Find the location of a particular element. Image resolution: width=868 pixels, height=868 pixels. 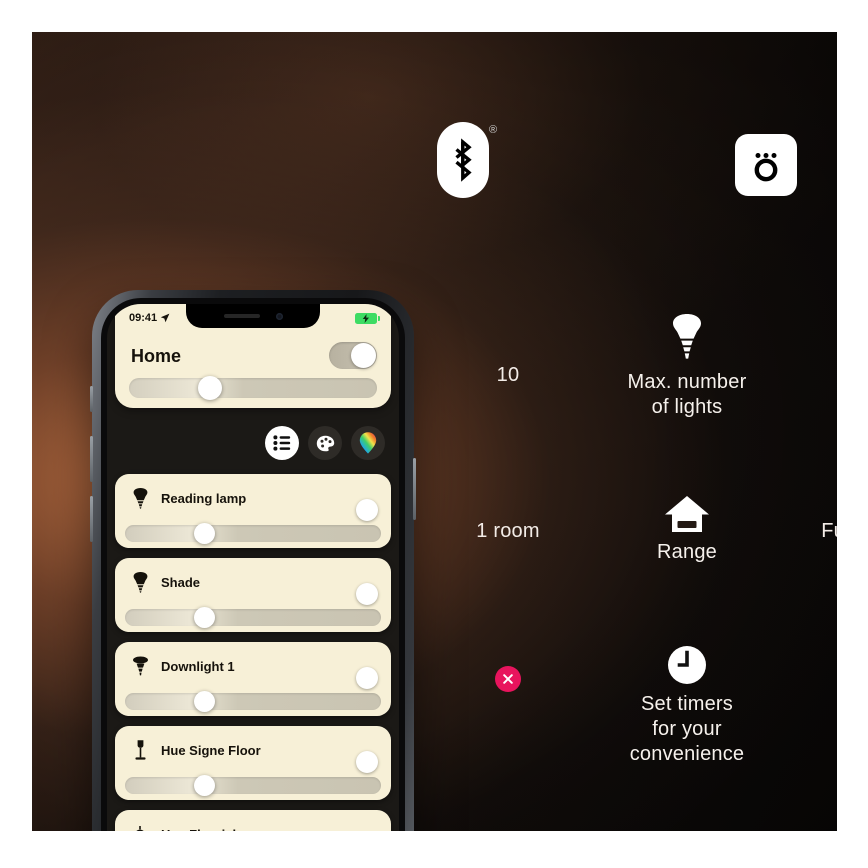

comparison-label-line3: convenience is located at coordinates (687, 754).